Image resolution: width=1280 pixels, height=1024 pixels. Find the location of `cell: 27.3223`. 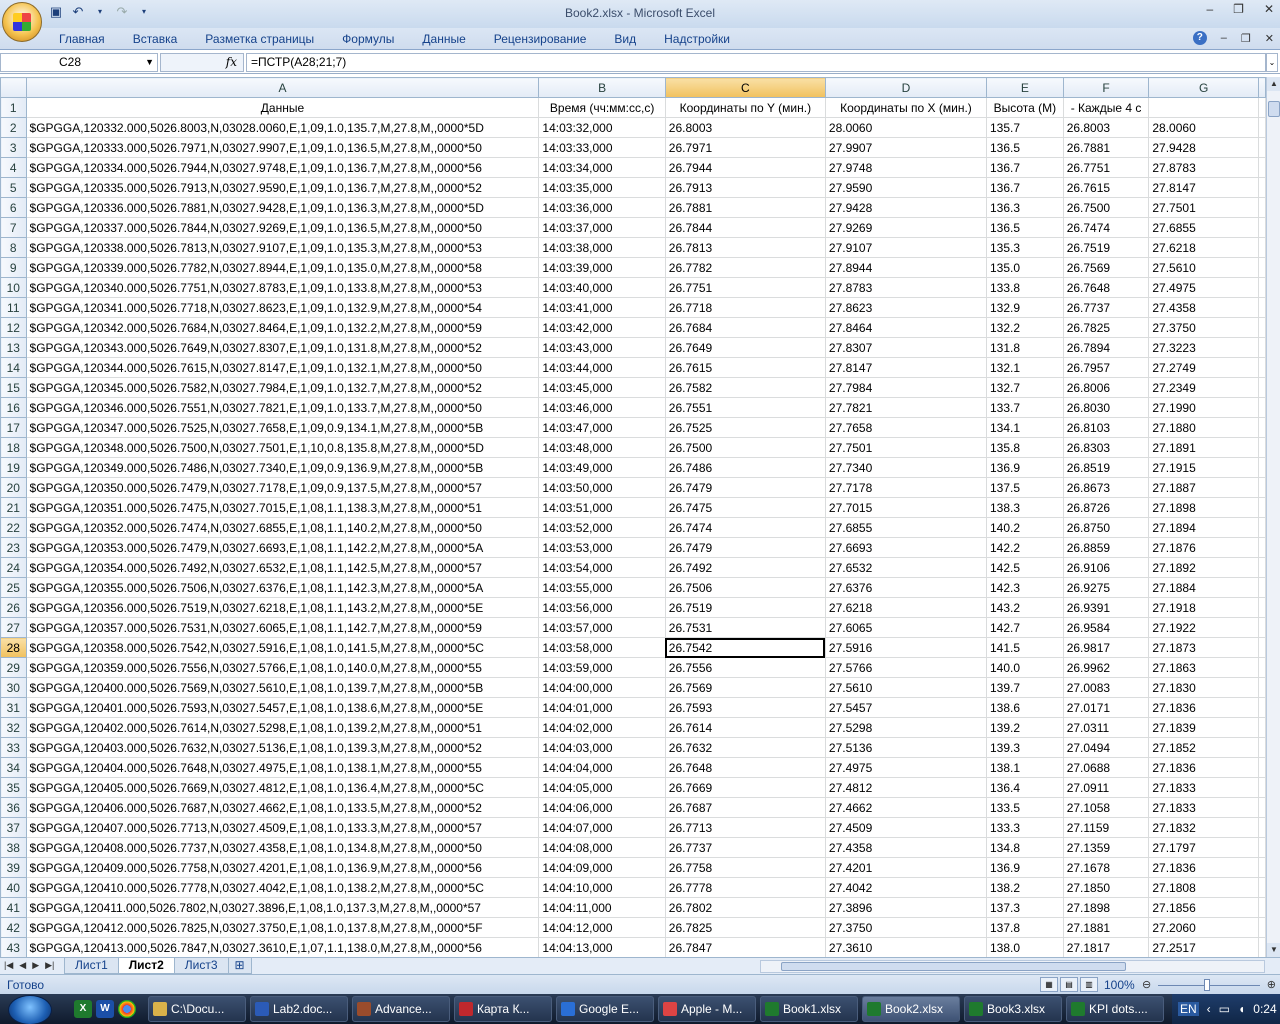

cell: 27.3223 is located at coordinates (1203, 347).